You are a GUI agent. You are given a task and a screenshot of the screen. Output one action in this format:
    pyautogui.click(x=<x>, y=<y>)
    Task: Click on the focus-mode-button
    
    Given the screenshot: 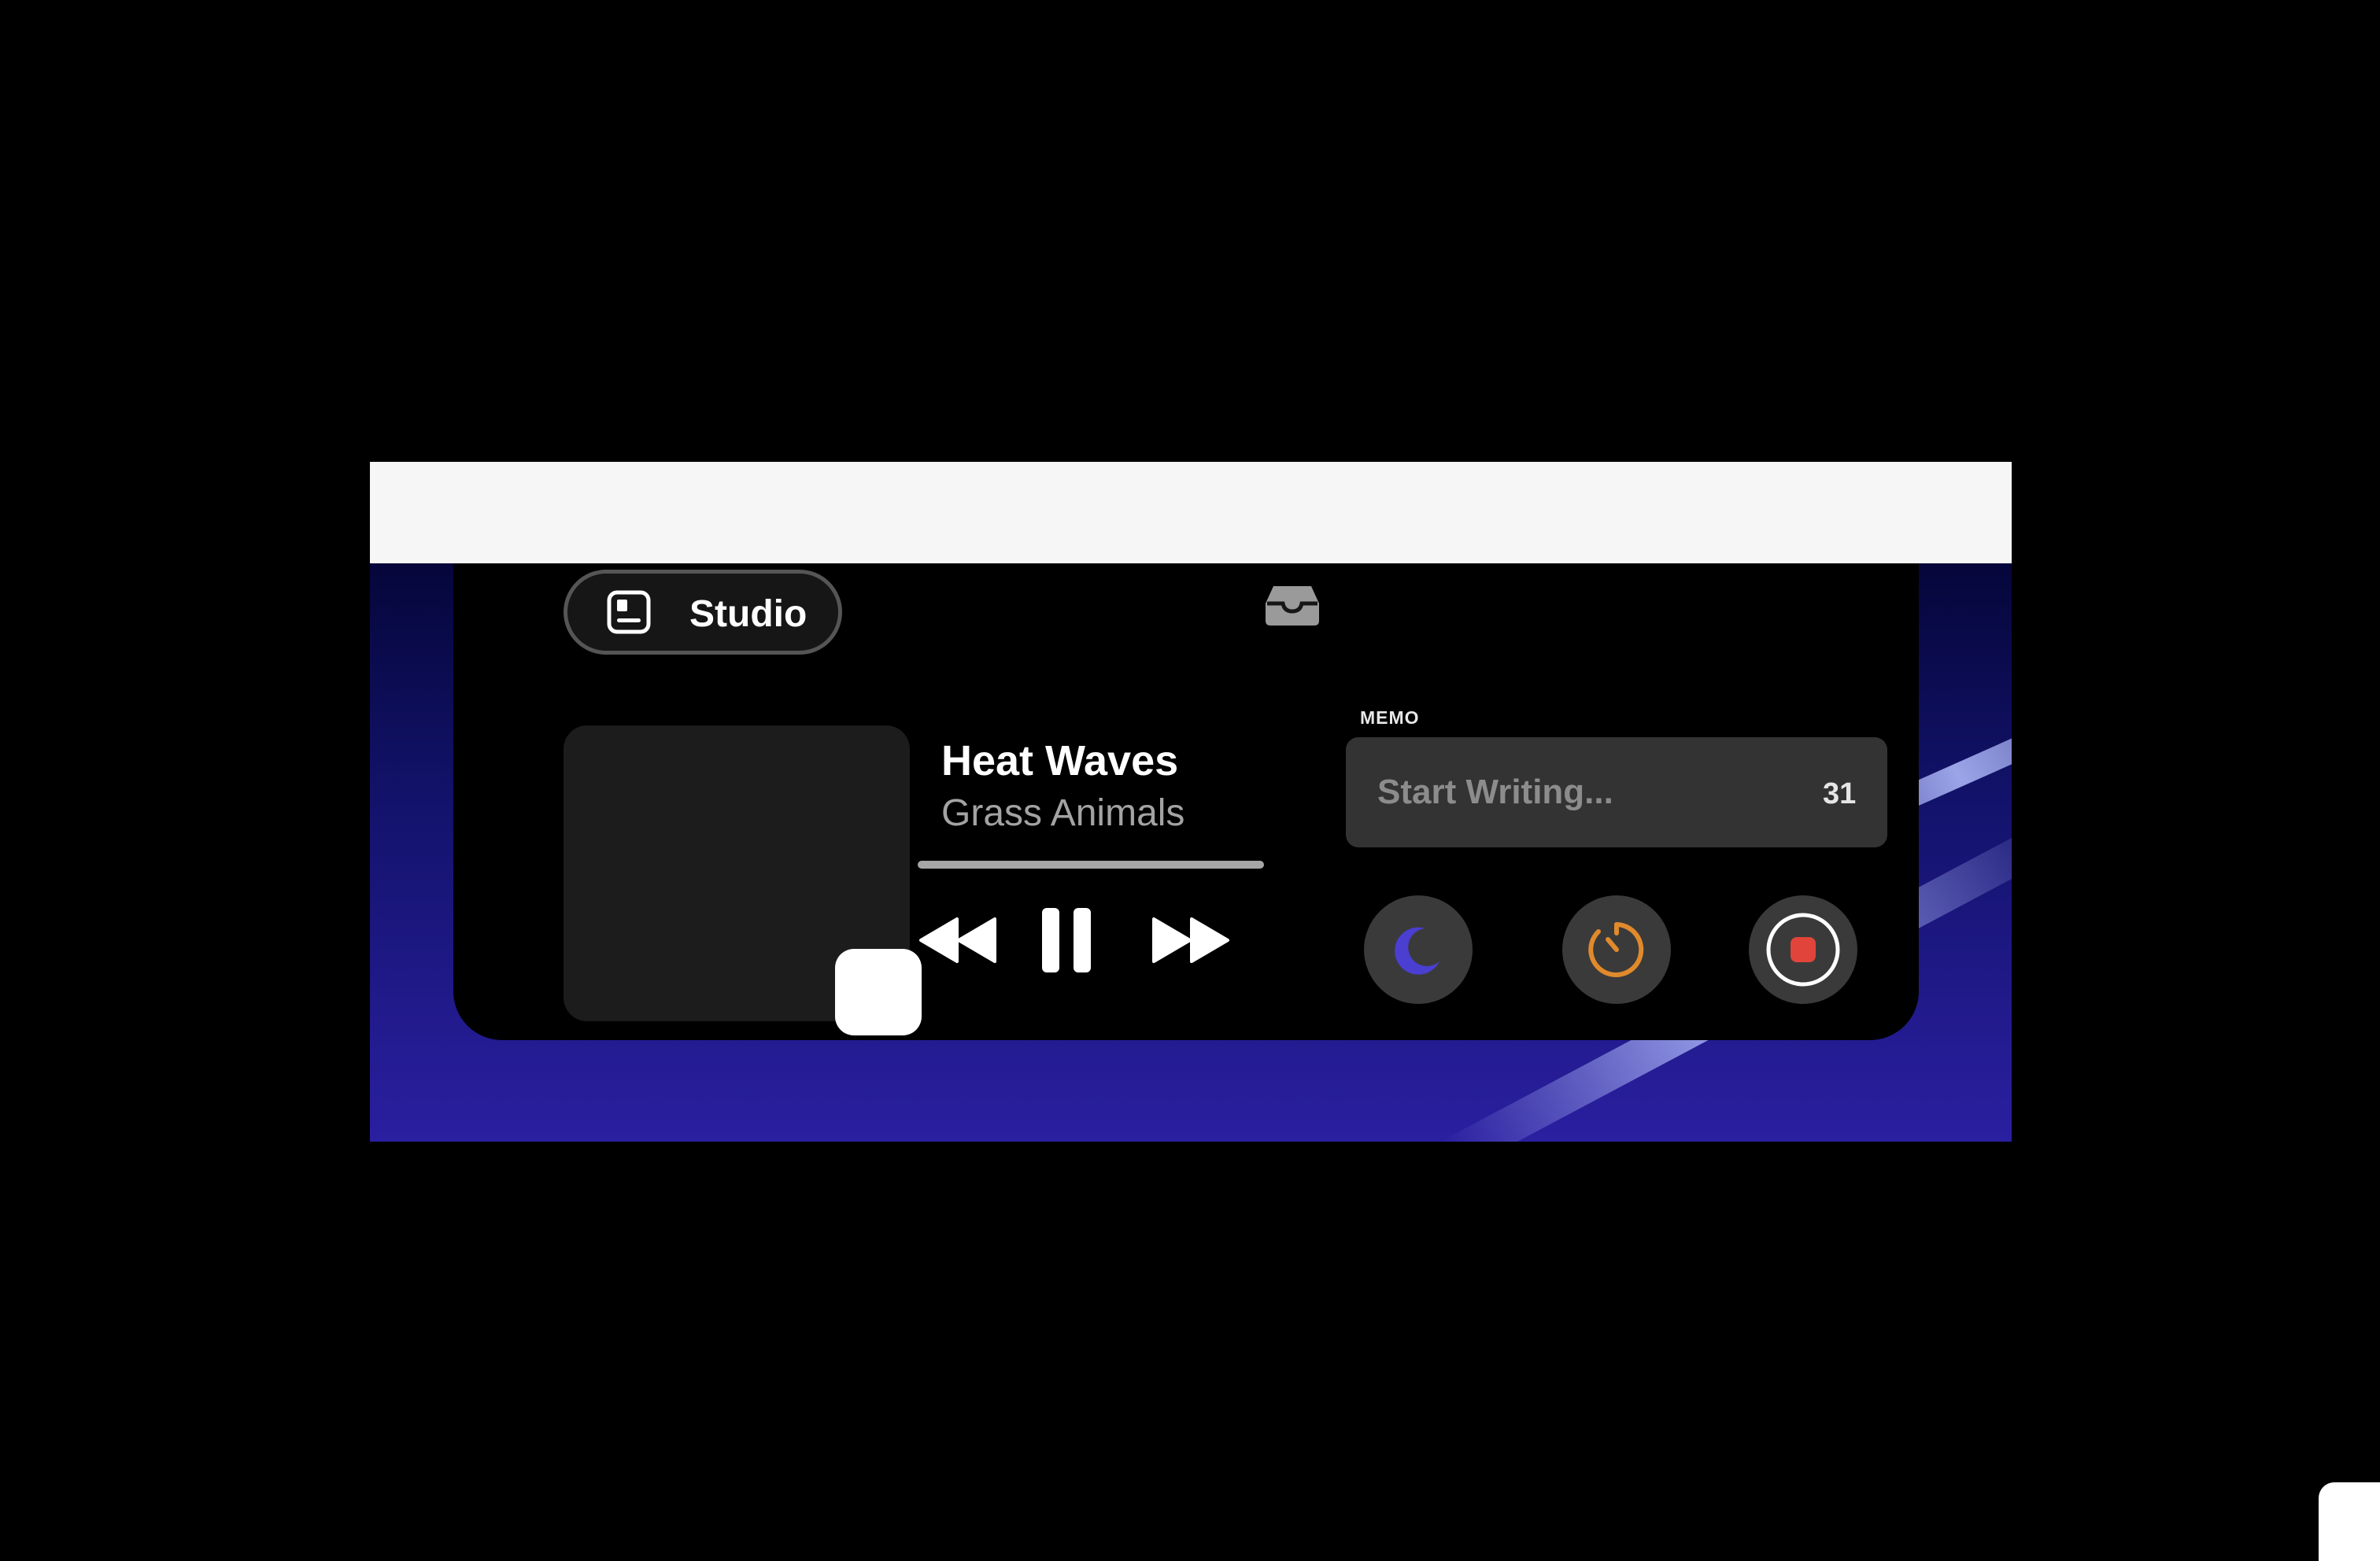 What is the action you would take?
    pyautogui.click(x=1418, y=949)
    